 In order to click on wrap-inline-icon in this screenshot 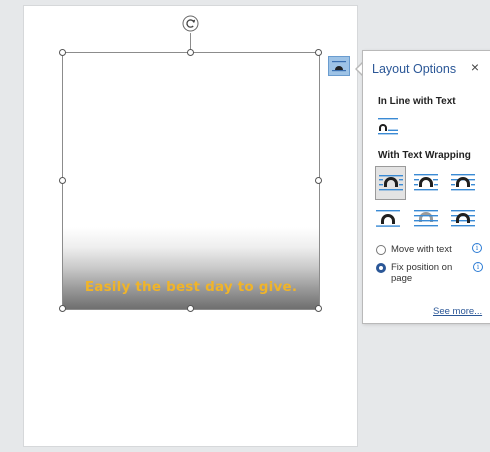, I will do `click(388, 126)`.